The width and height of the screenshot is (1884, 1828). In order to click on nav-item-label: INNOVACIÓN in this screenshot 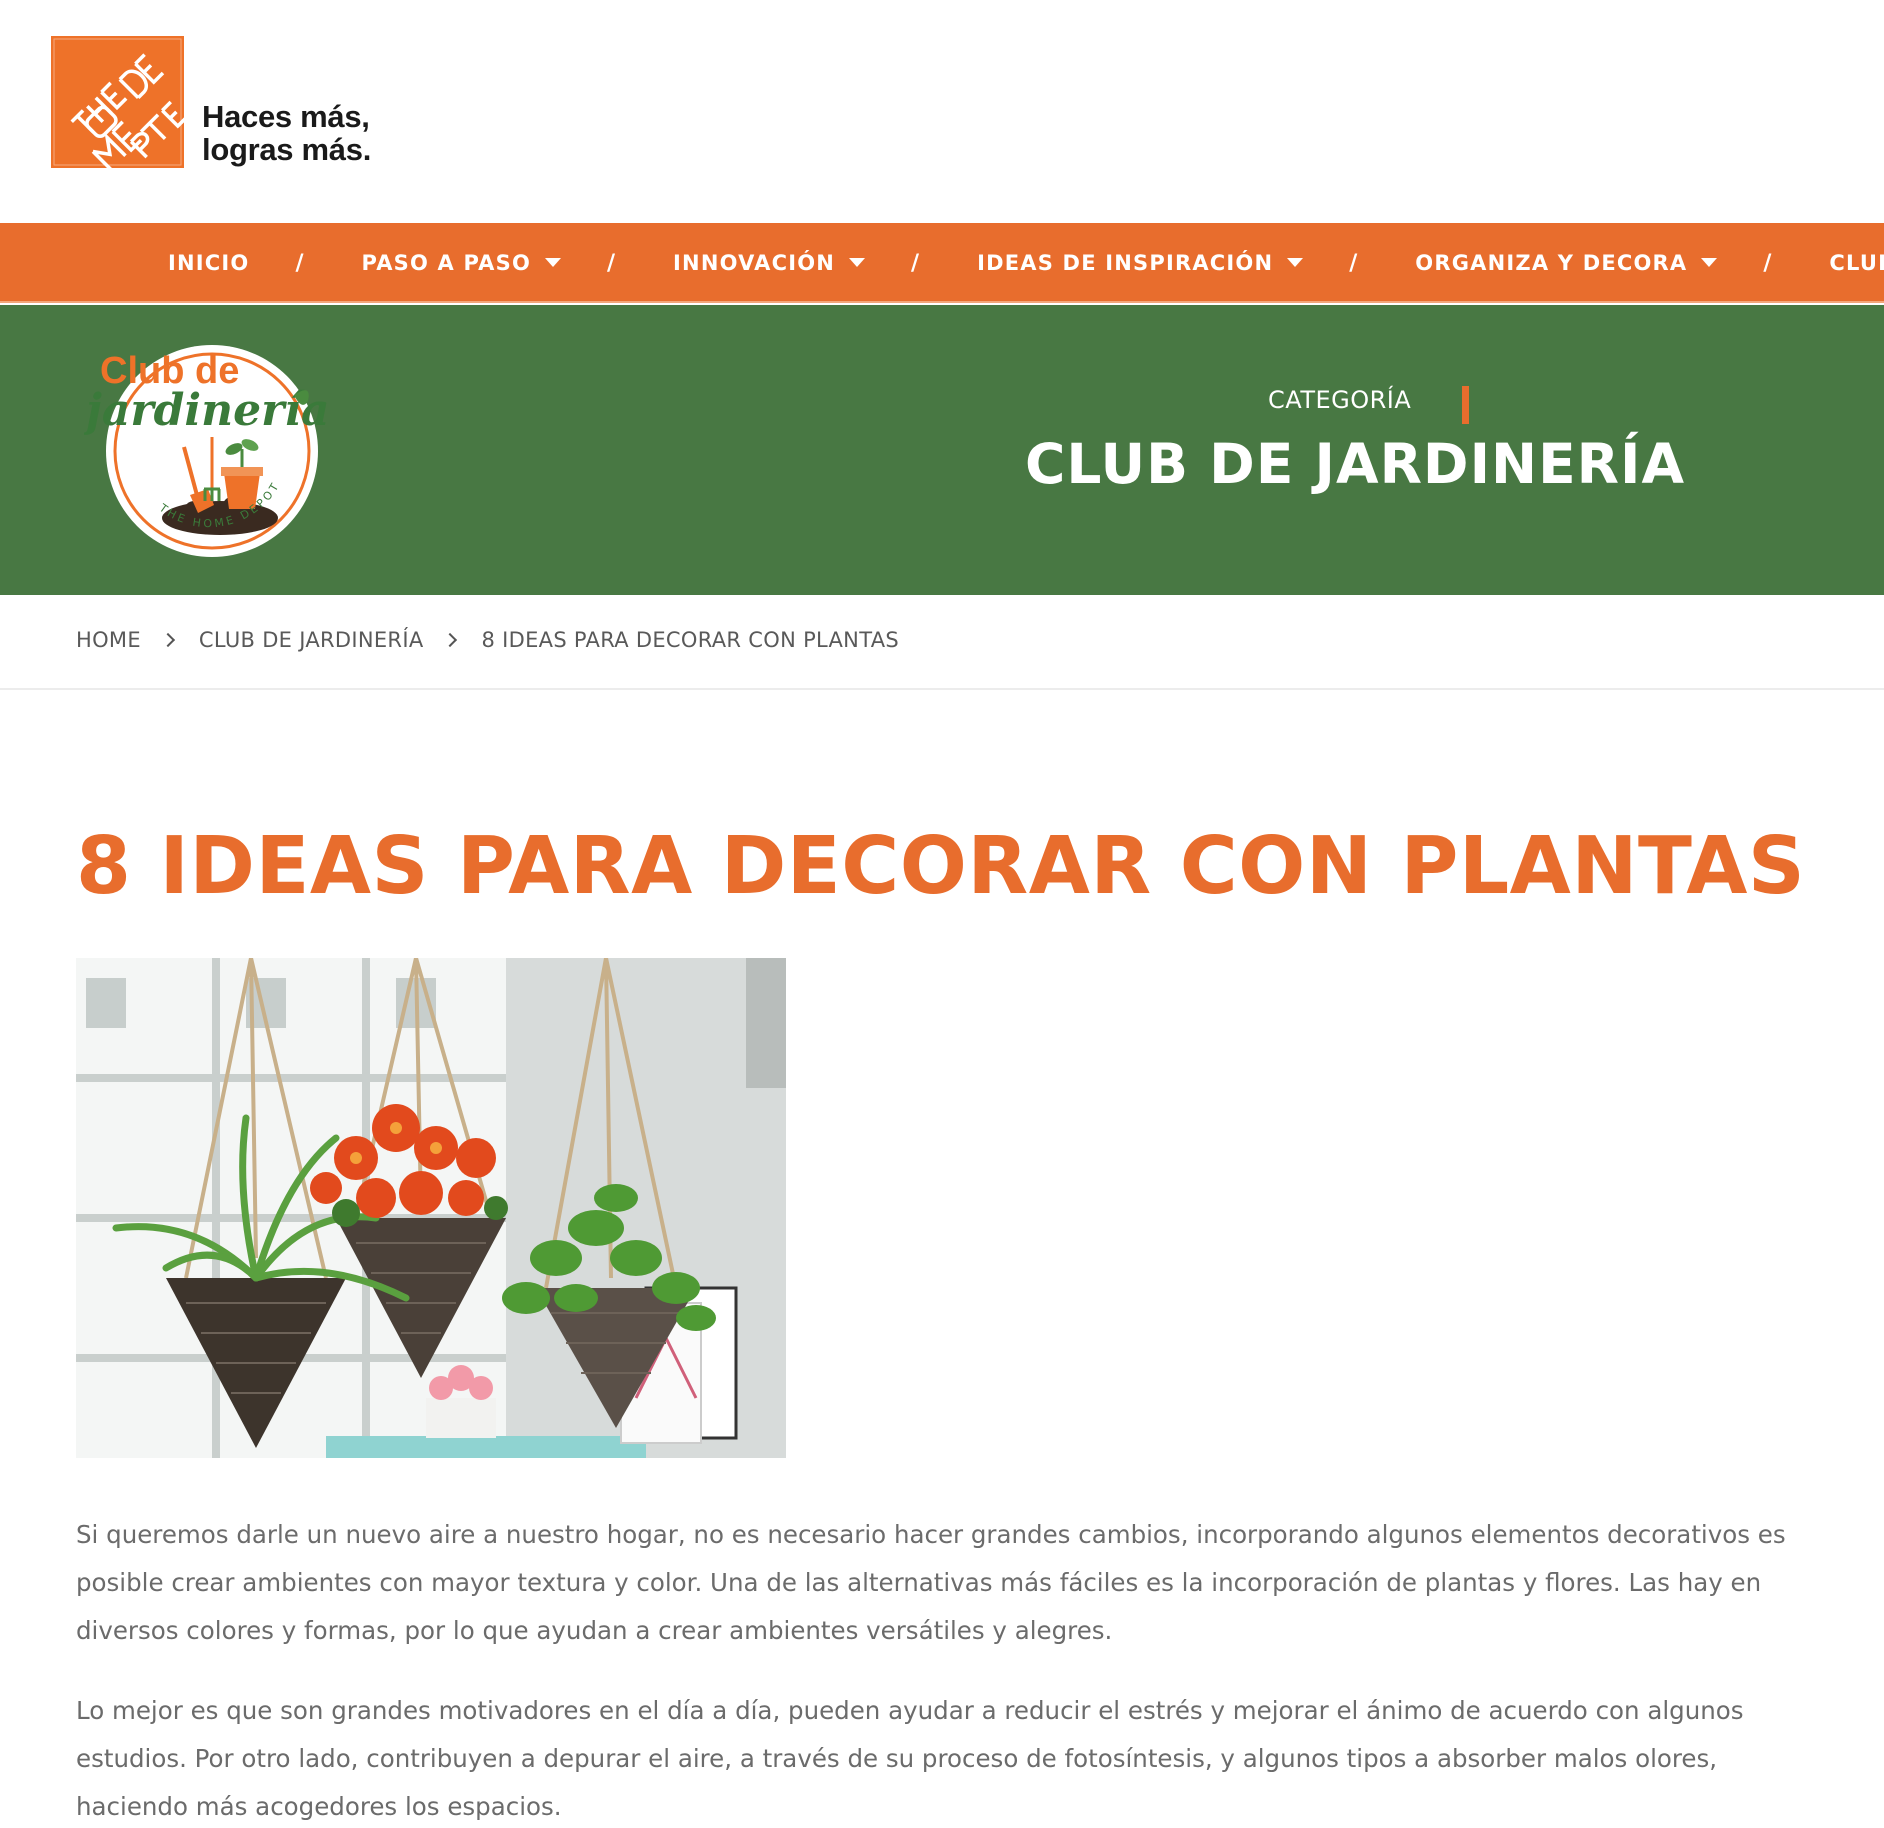, I will do `click(754, 263)`.